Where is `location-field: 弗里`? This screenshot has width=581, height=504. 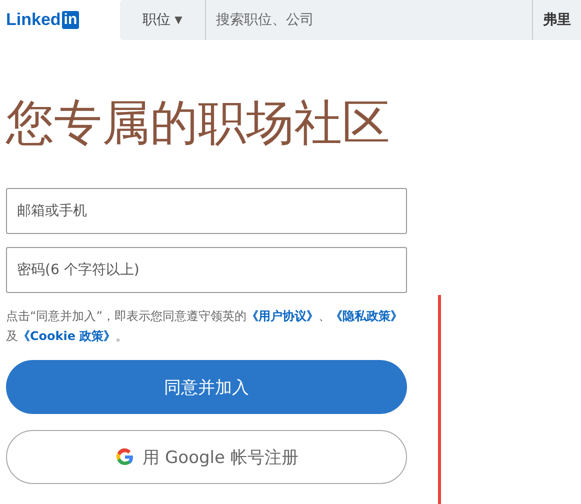 location-field: 弗里 is located at coordinates (557, 20).